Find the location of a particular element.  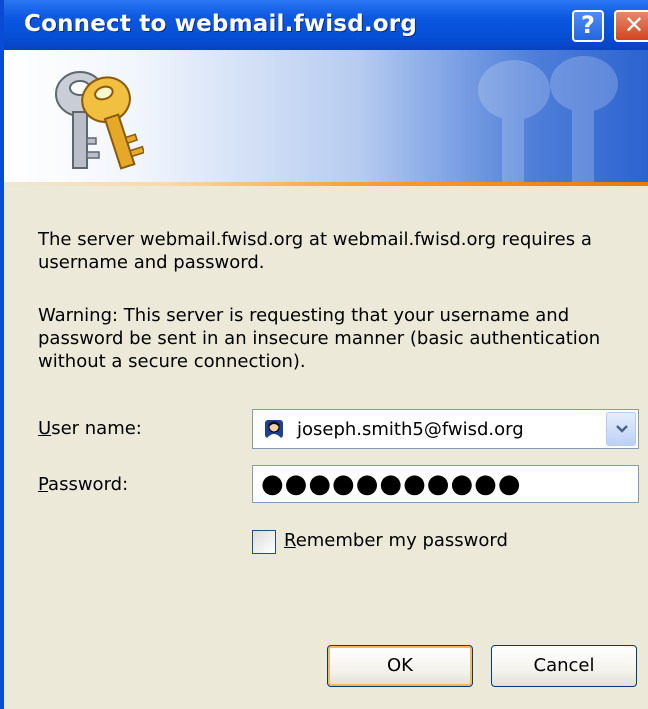

username-combobox: joseph.smith5@fwisd.org is located at coordinates (445, 429).